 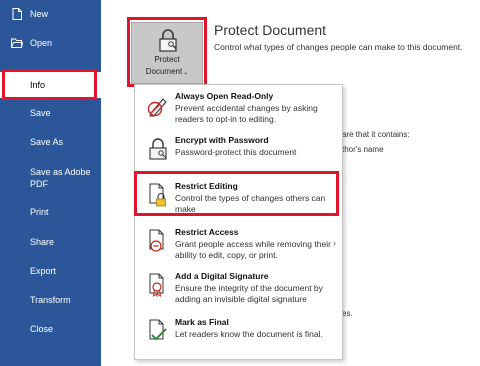 I want to click on protect-document-button: Protect Document⌄, so click(x=167, y=53).